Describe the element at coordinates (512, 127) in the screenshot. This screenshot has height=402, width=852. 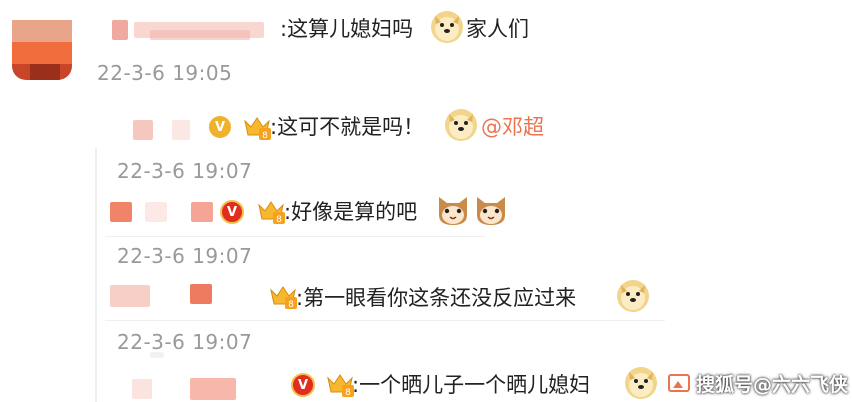
I see `mention-link: @邓超` at that location.